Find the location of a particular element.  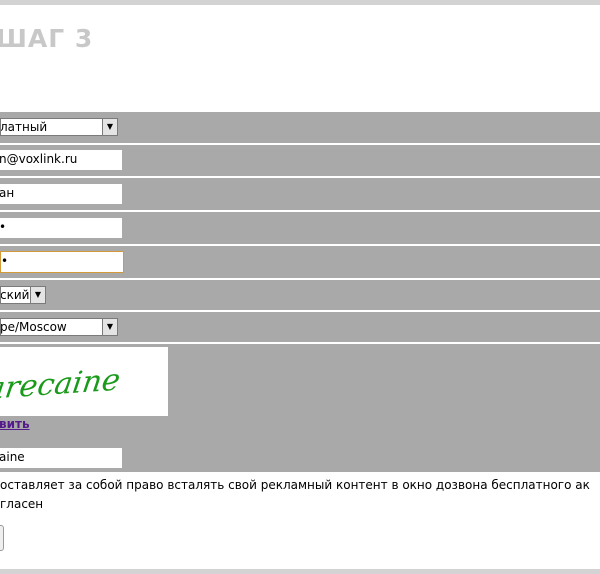

language-select: ский ▼ is located at coordinates (23, 295).